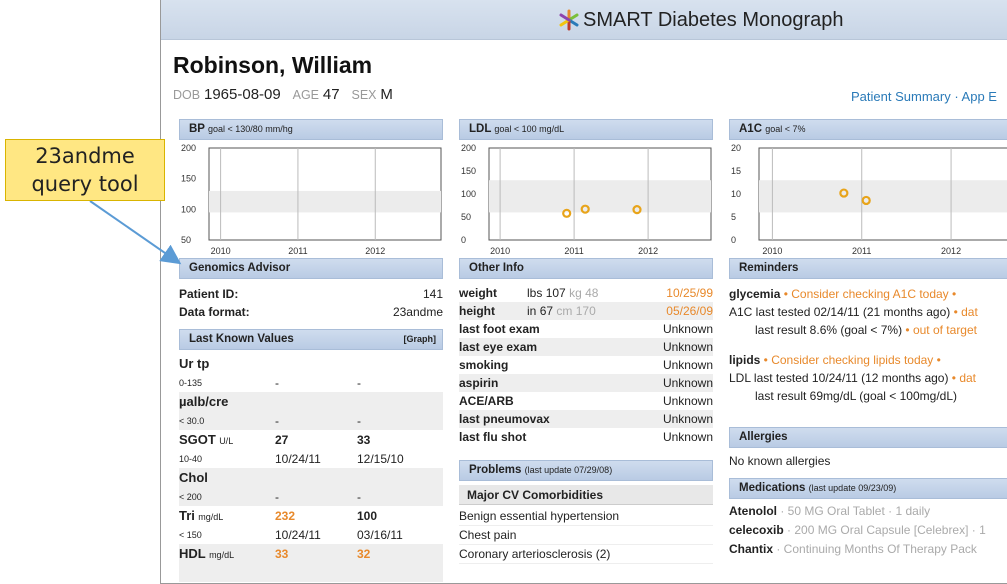 The image size is (1007, 584). Describe the element at coordinates (135, 232) in the screenshot. I see `callout-arrow` at that location.